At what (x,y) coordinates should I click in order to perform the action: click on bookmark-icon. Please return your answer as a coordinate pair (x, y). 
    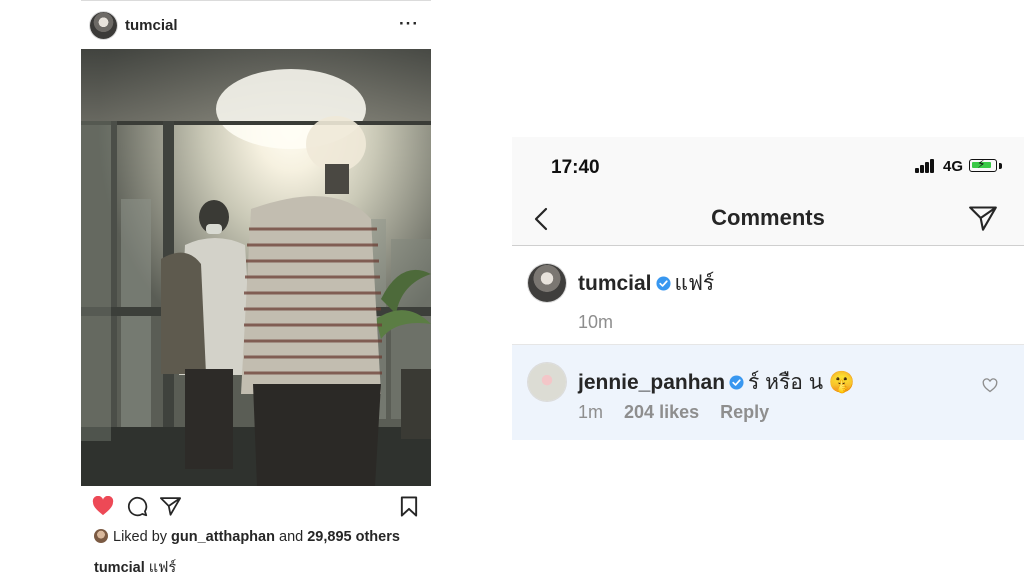
    Looking at the image, I should click on (409, 506).